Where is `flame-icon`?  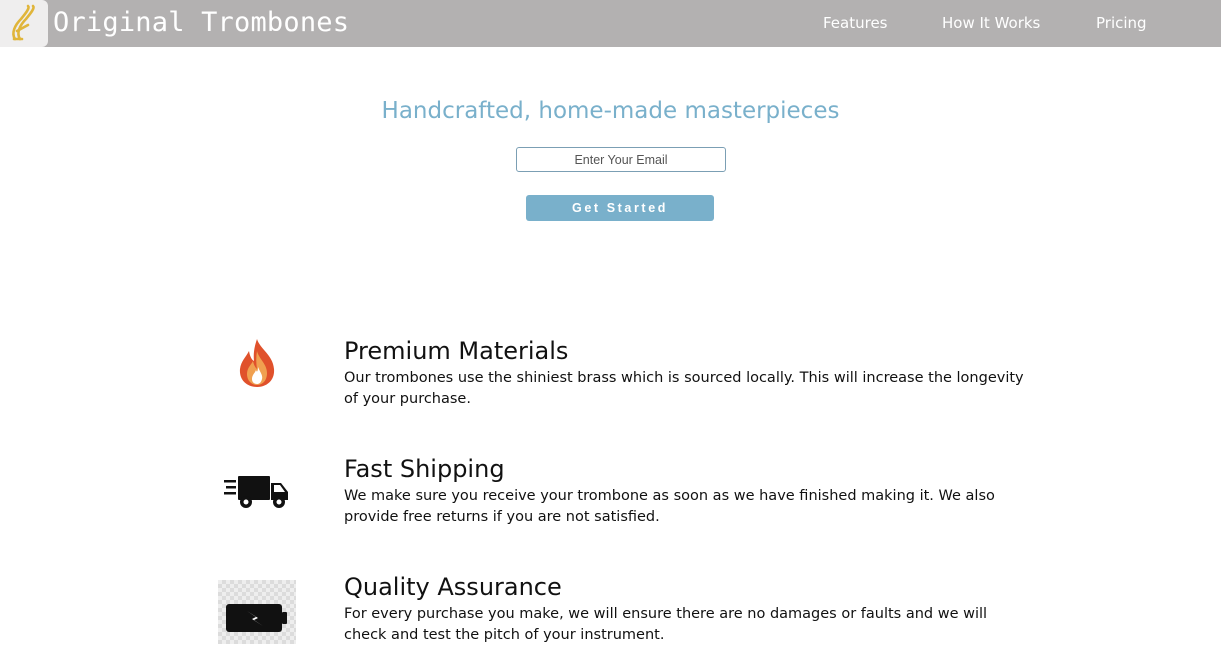
flame-icon is located at coordinates (257, 363).